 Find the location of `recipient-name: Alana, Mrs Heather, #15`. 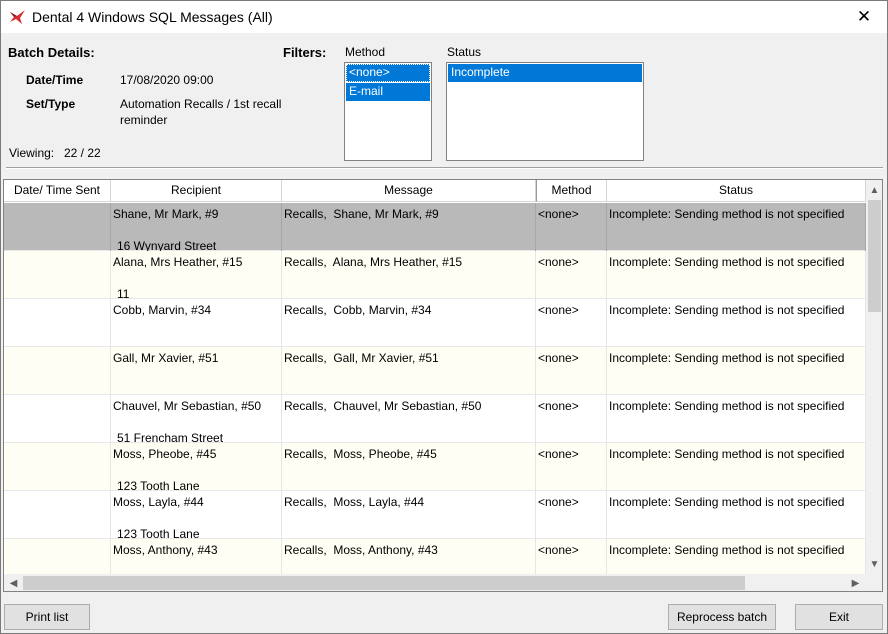

recipient-name: Alana, Mrs Heather, #15 is located at coordinates (178, 262).